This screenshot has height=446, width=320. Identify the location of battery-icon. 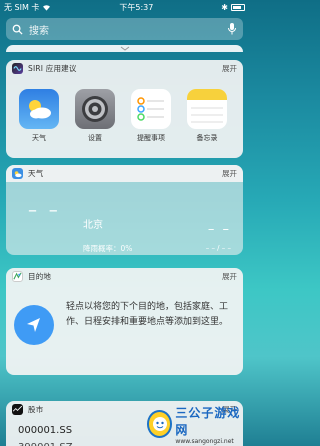
(237, 7).